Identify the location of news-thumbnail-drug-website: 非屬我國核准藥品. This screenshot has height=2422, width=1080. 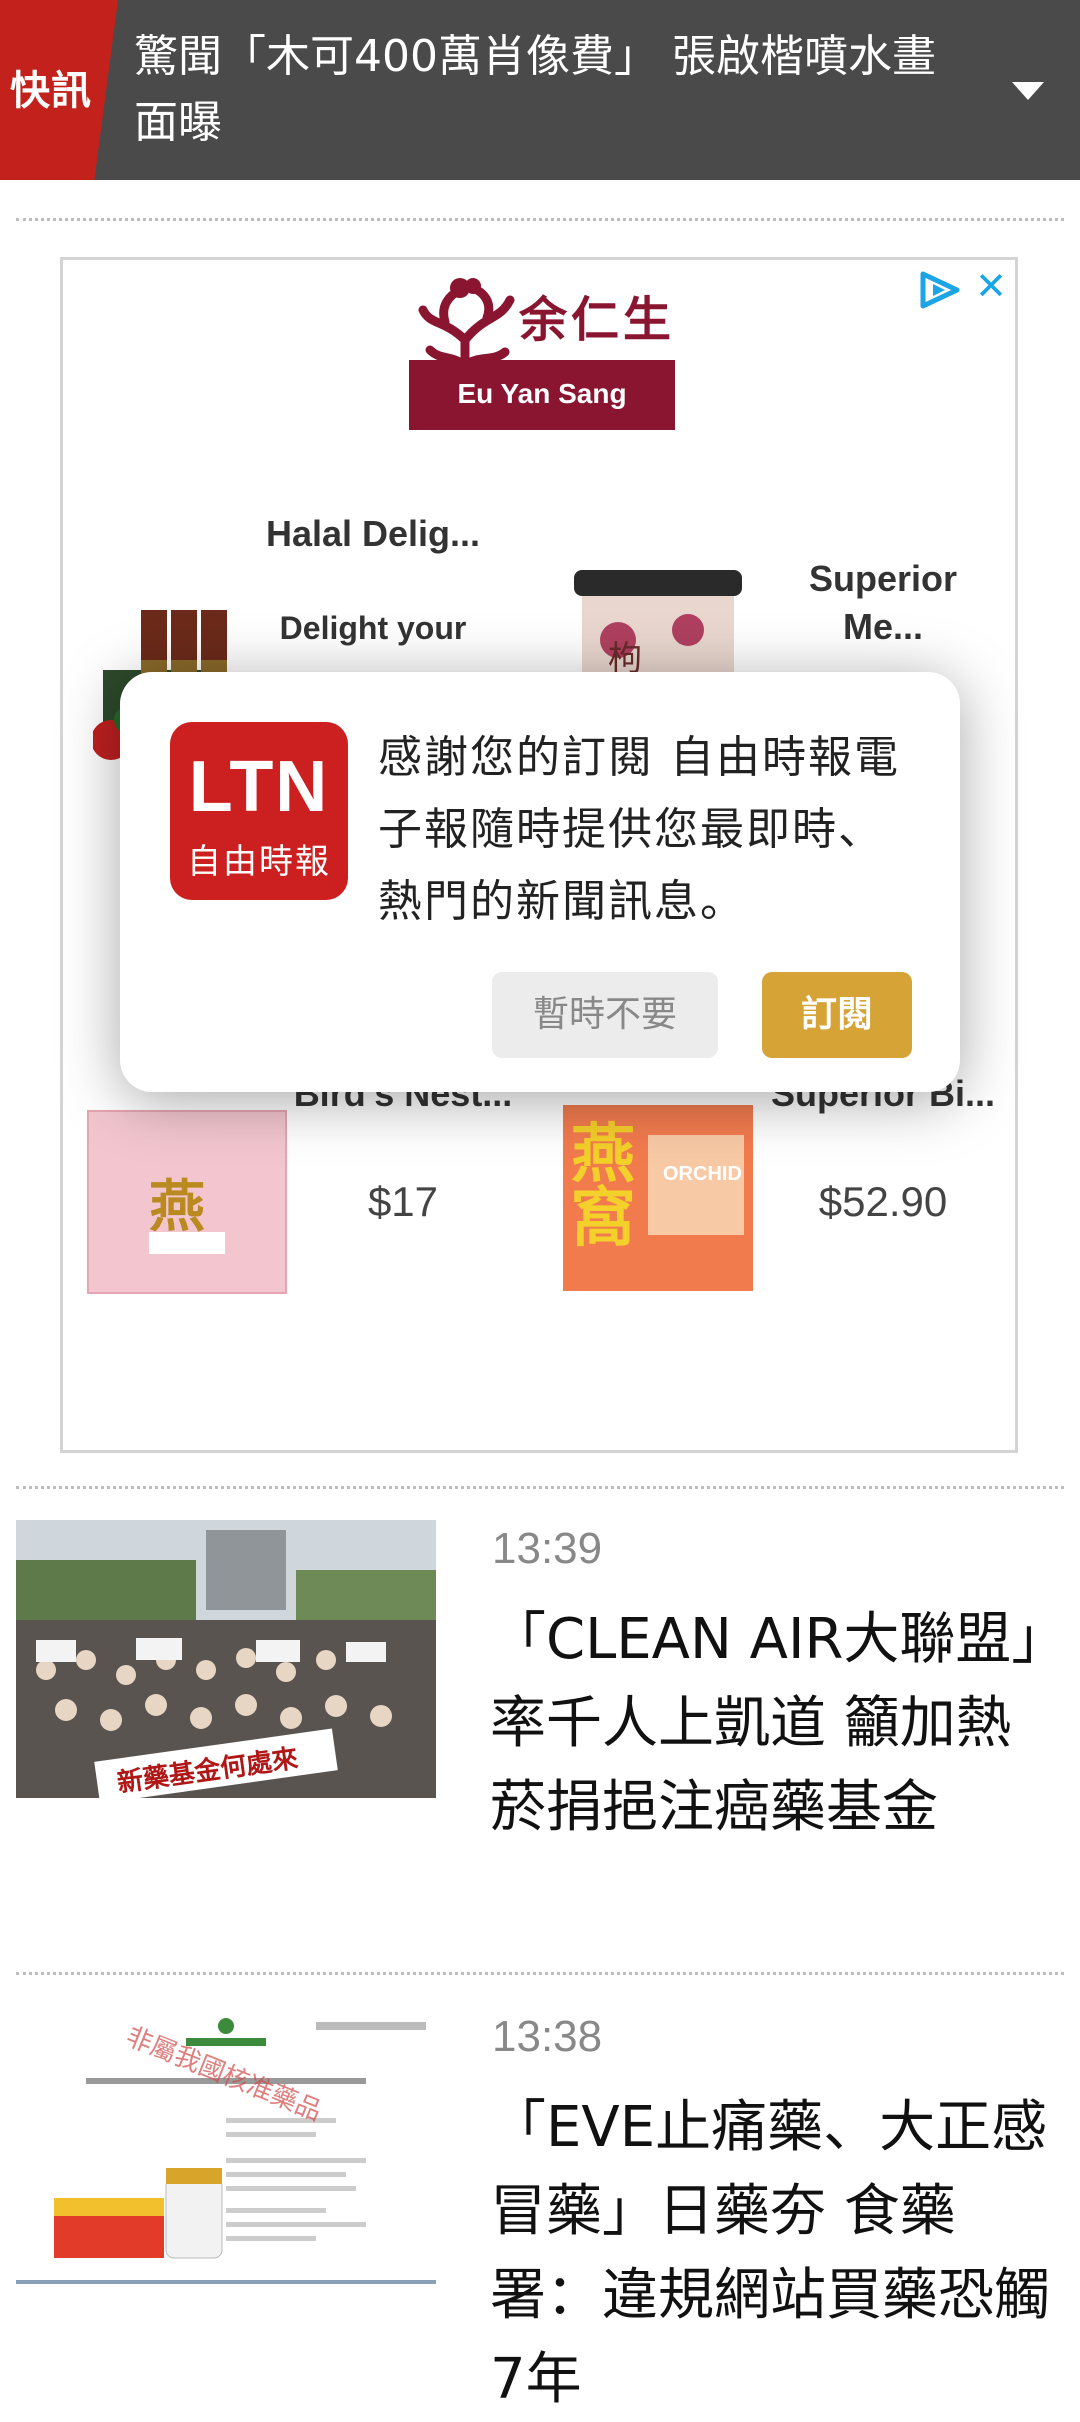
(226, 2148).